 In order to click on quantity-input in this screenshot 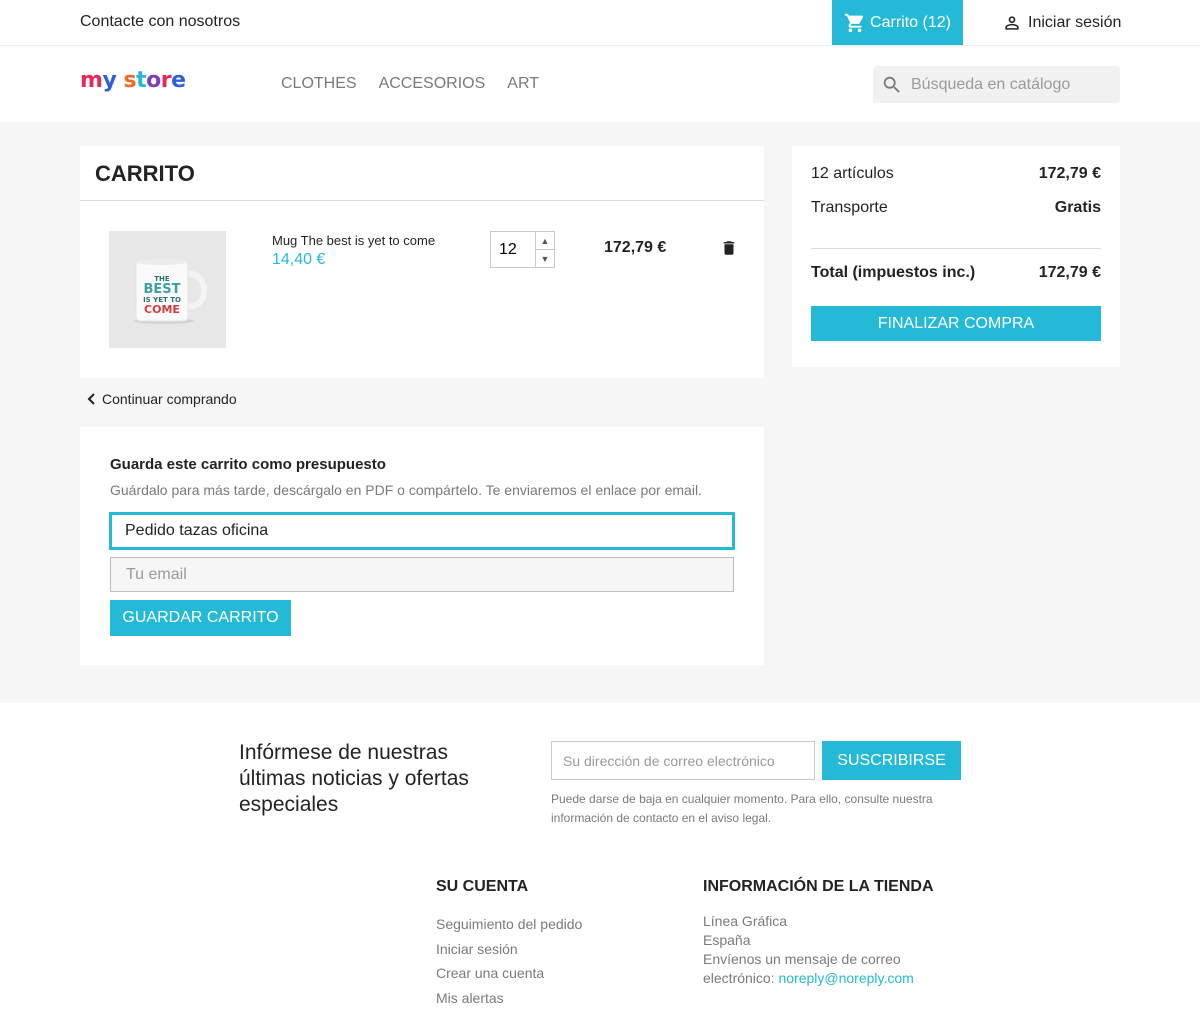, I will do `click(513, 249)`.